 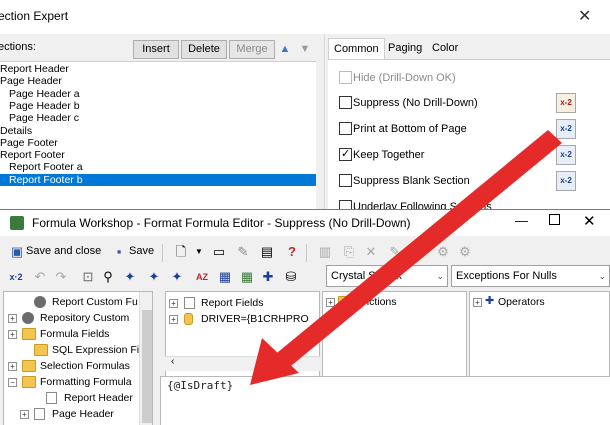 I want to click on bookmark-icon: ⊡, so click(x=88, y=277).